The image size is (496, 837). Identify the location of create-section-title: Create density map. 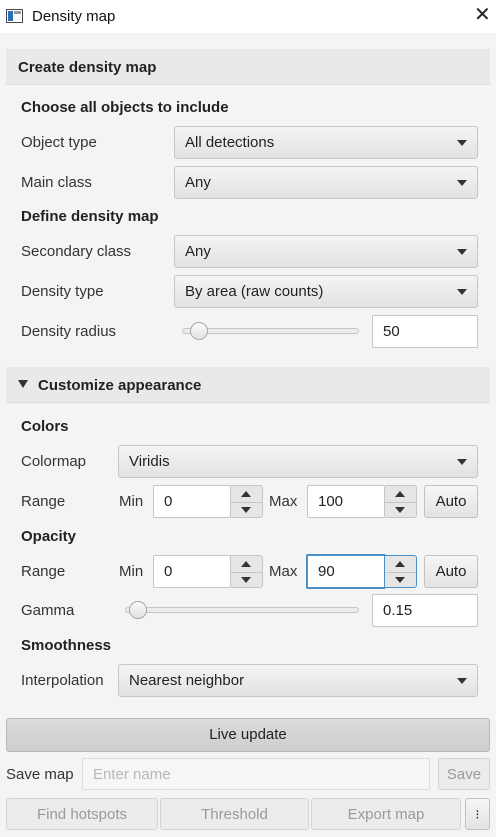
(87, 67).